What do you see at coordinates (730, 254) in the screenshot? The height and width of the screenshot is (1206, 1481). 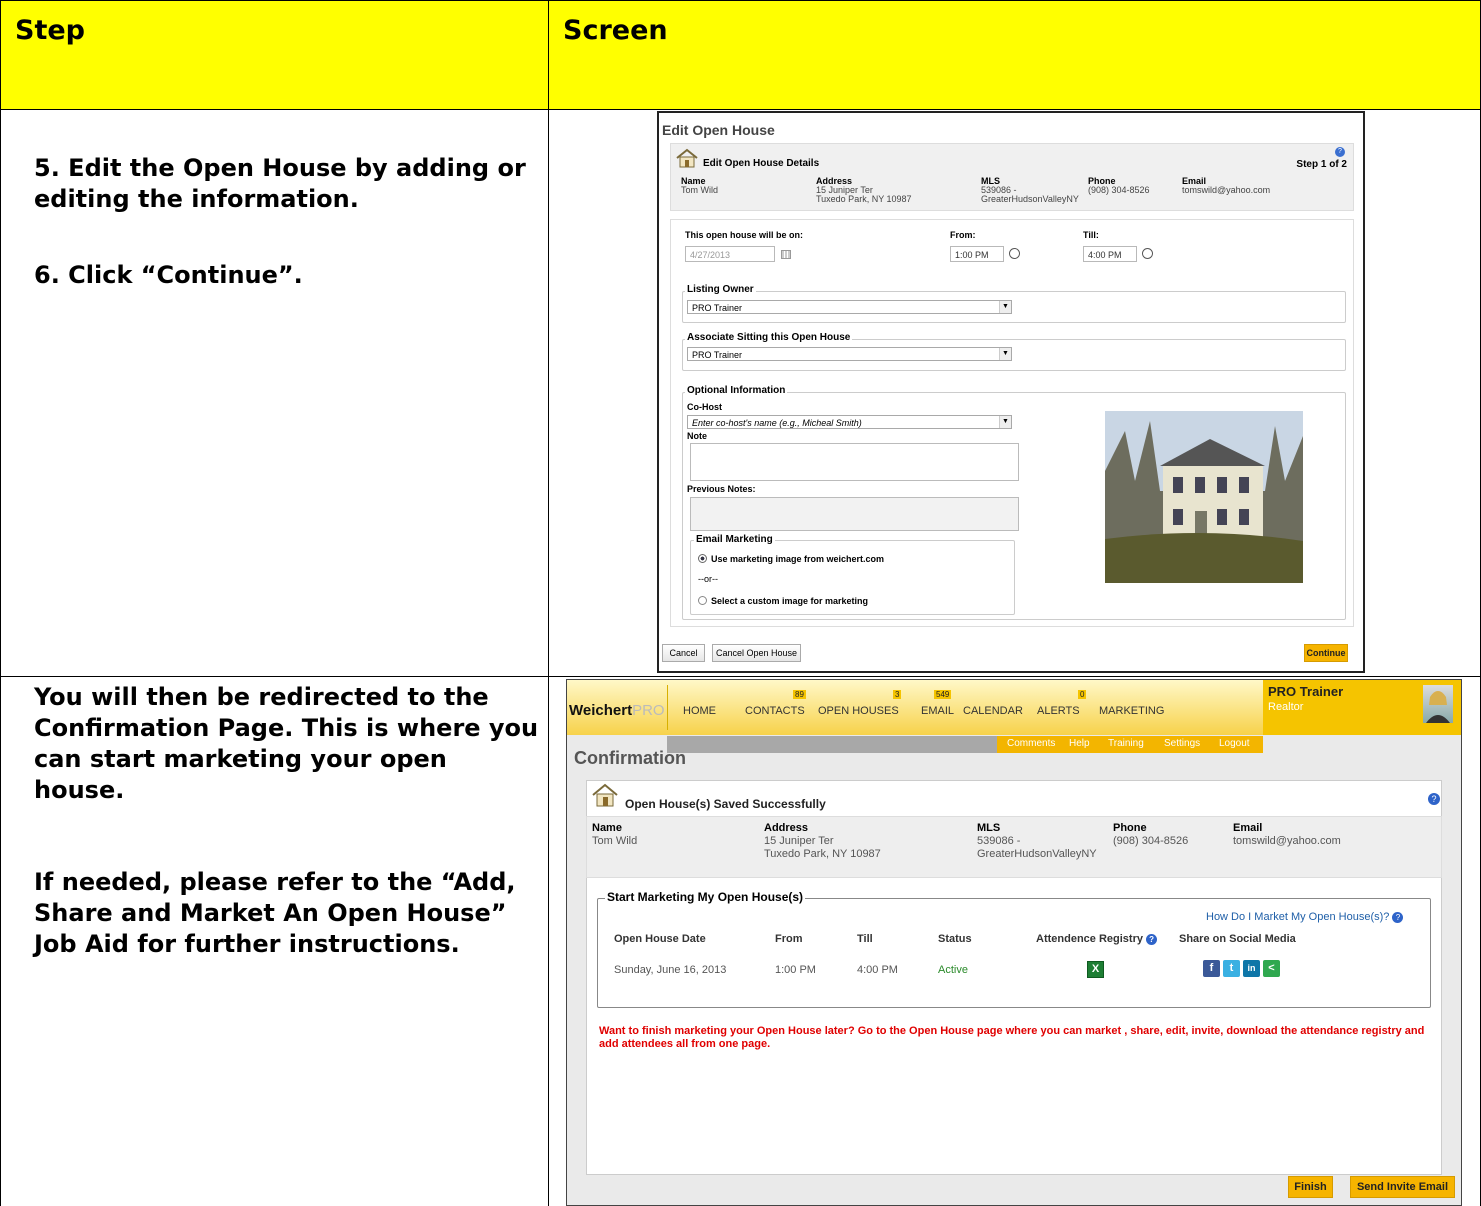 I see `date-input: 4/27/2013` at bounding box center [730, 254].